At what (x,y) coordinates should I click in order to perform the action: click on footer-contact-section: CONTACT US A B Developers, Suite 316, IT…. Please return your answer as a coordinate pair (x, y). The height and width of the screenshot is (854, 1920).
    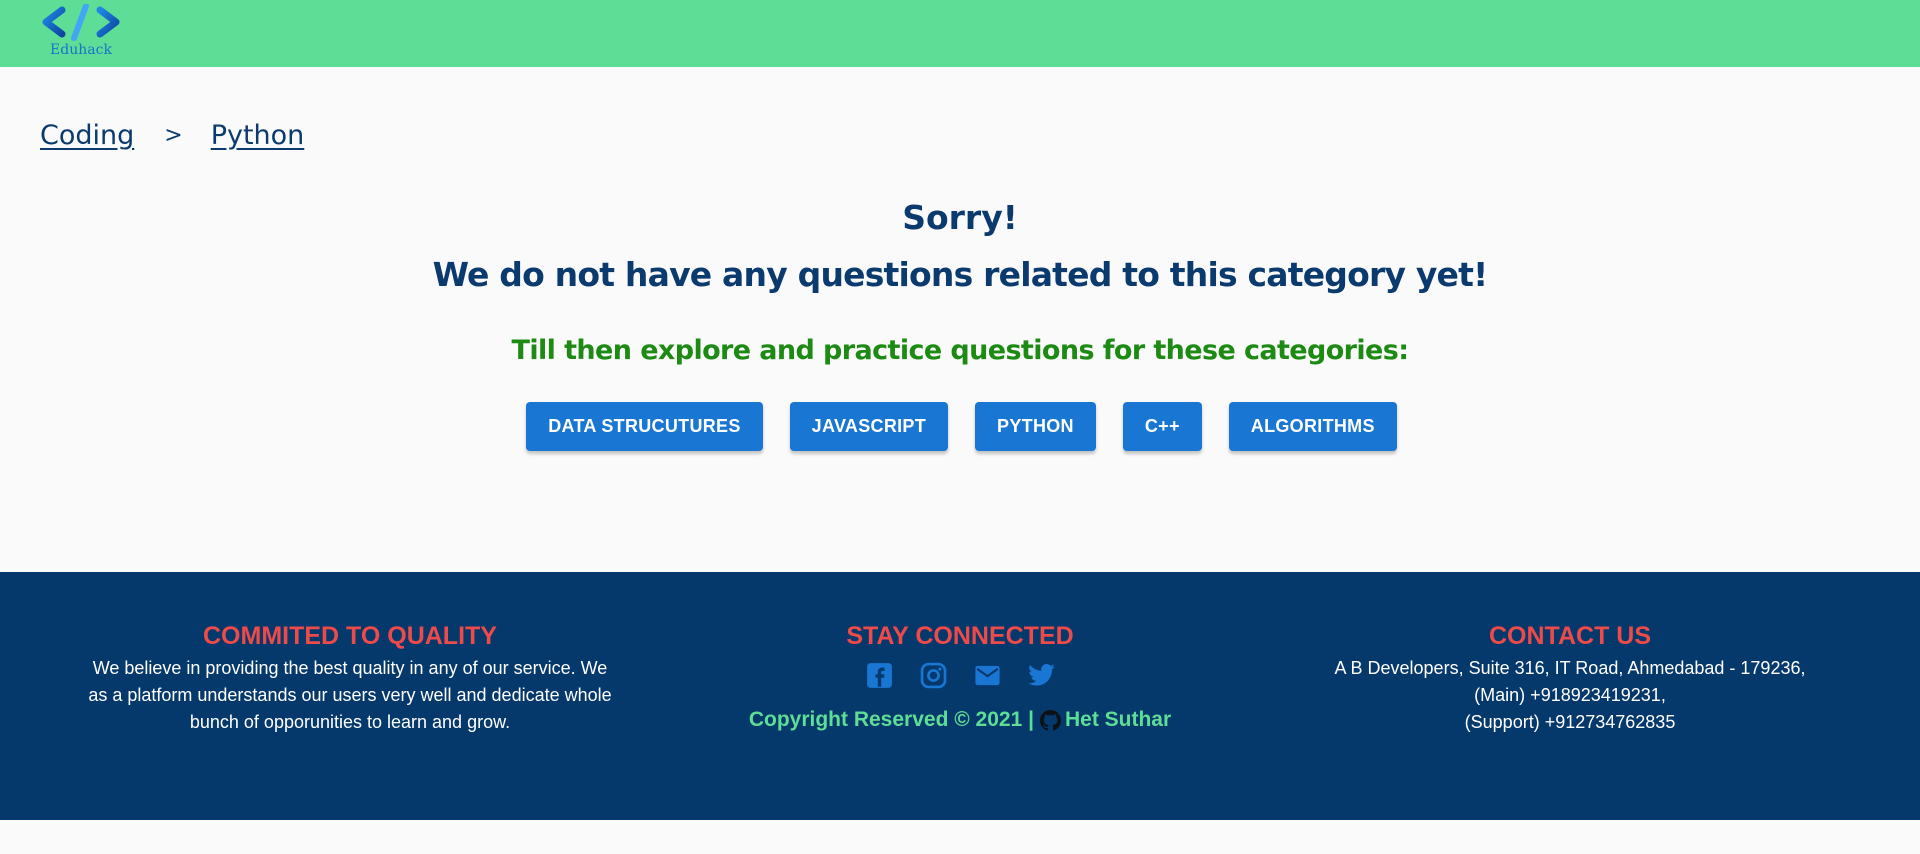
    Looking at the image, I should click on (1570, 679).